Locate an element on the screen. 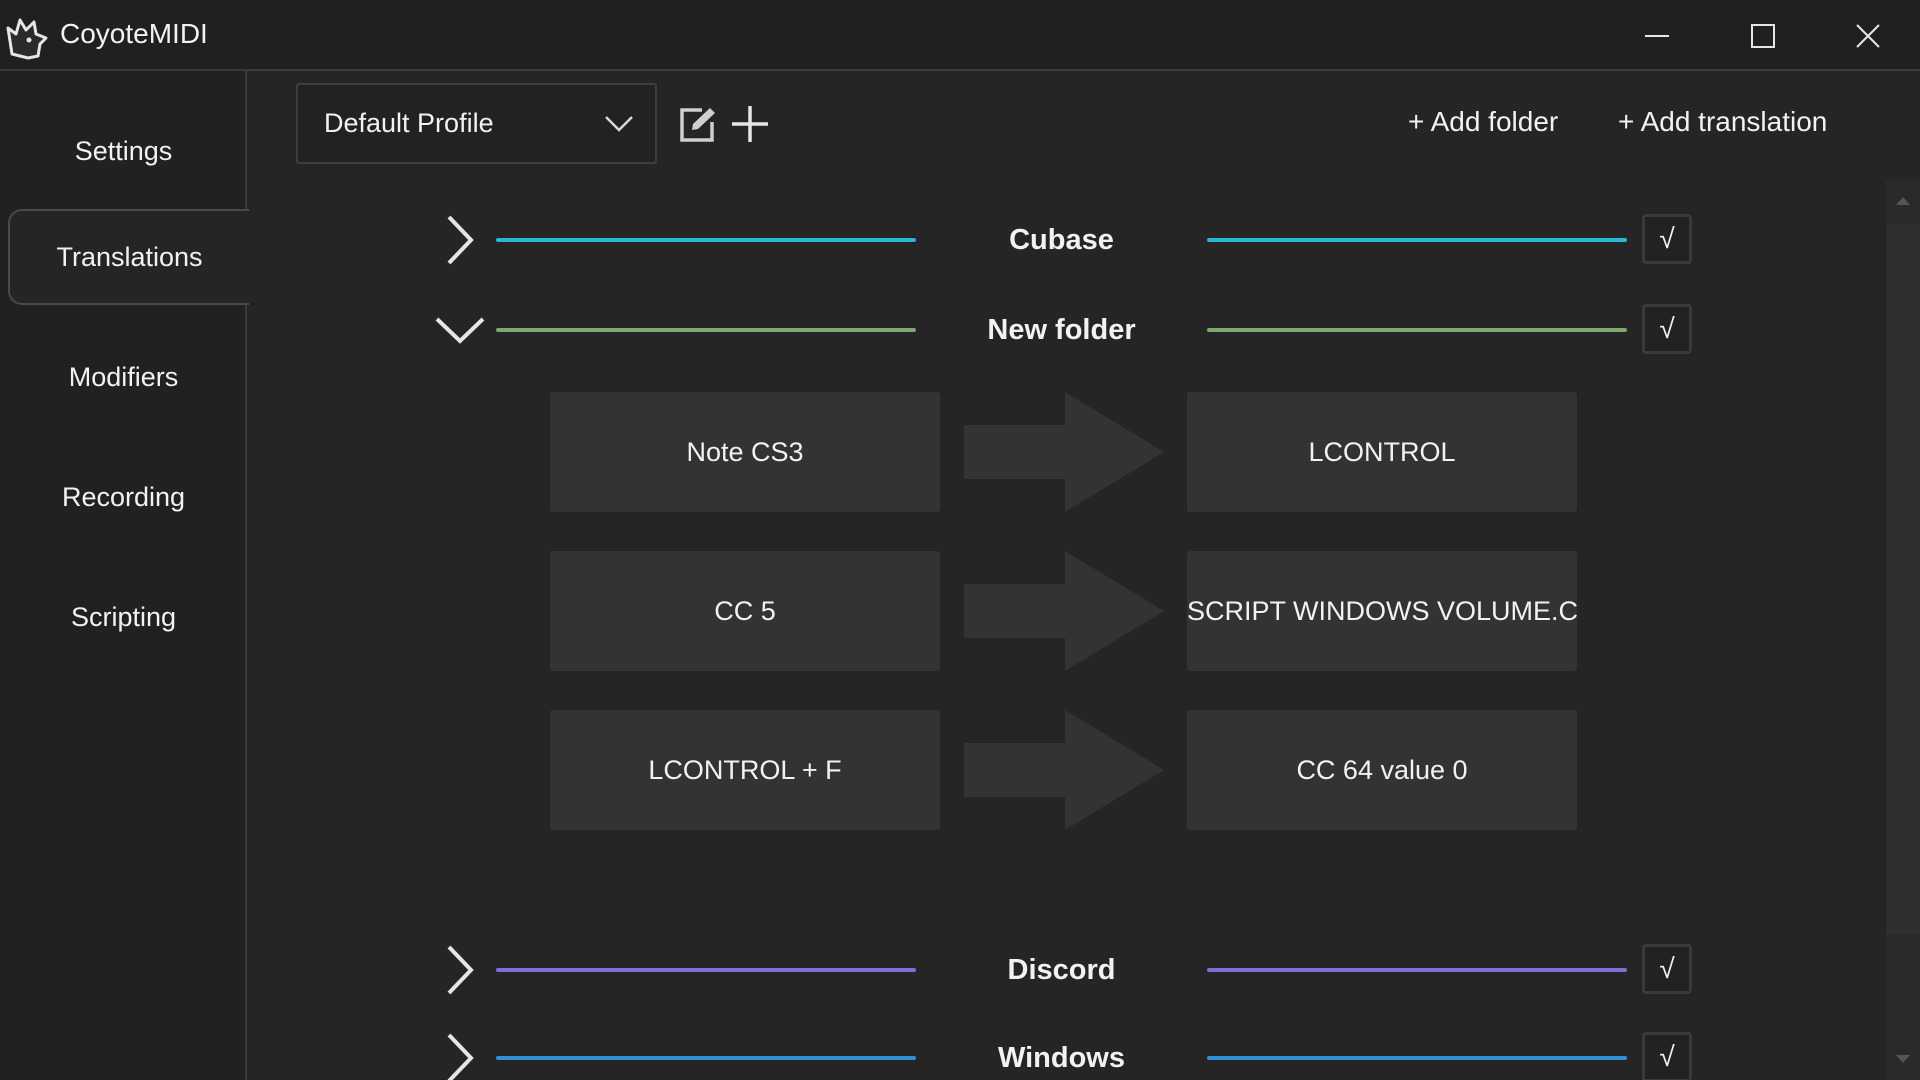  folder-name: Windows is located at coordinates (1061, 1057).